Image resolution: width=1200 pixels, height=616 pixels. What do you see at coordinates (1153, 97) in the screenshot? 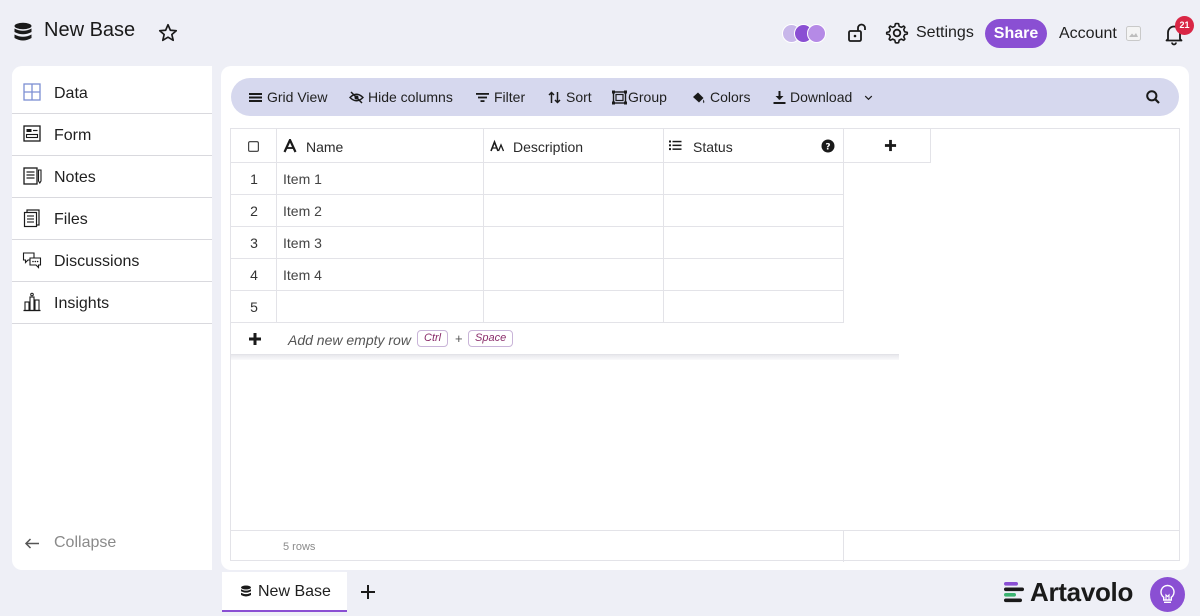
I see `search-icon` at bounding box center [1153, 97].